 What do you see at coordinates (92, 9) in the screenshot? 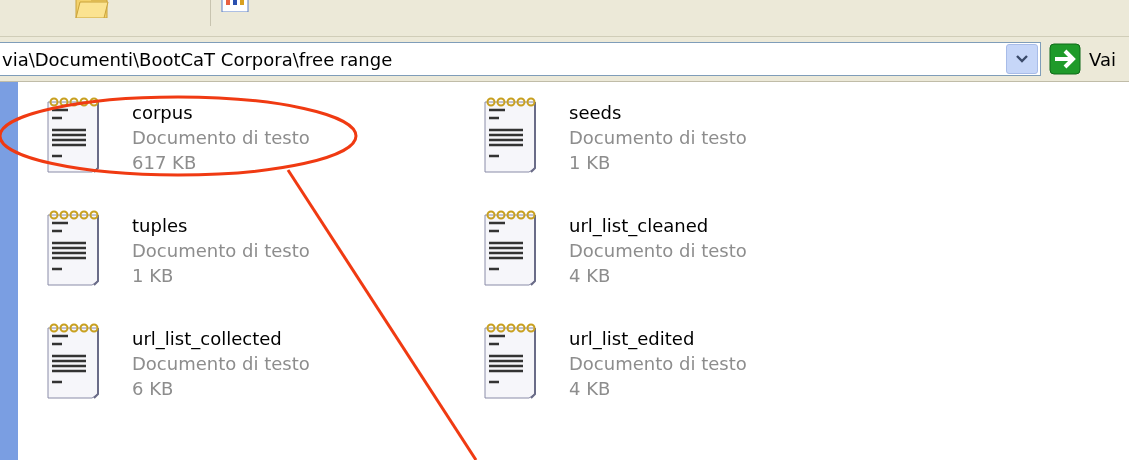
I see `folder-icon` at bounding box center [92, 9].